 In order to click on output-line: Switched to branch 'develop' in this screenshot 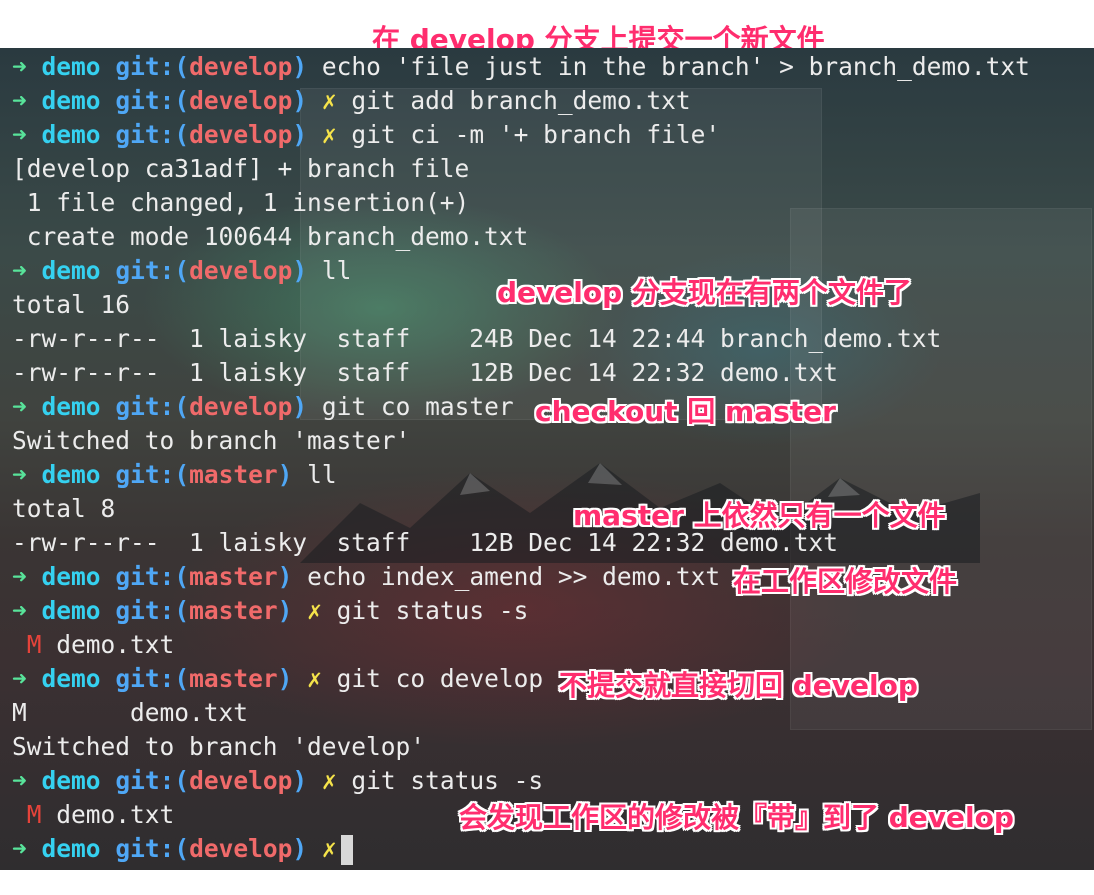, I will do `click(219, 746)`.